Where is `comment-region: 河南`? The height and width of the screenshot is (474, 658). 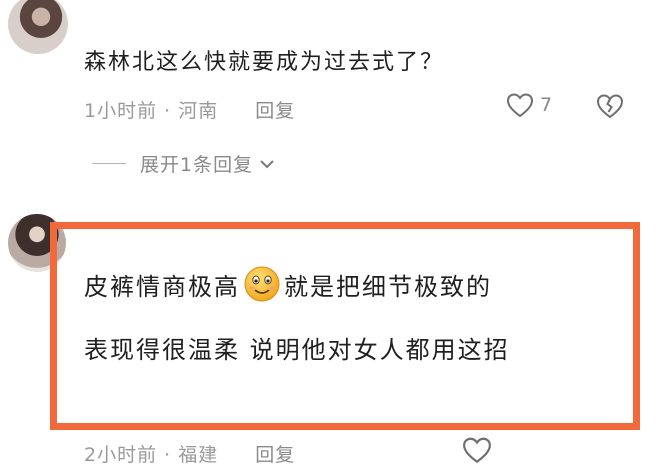
comment-region: 河南 is located at coordinates (198, 111).